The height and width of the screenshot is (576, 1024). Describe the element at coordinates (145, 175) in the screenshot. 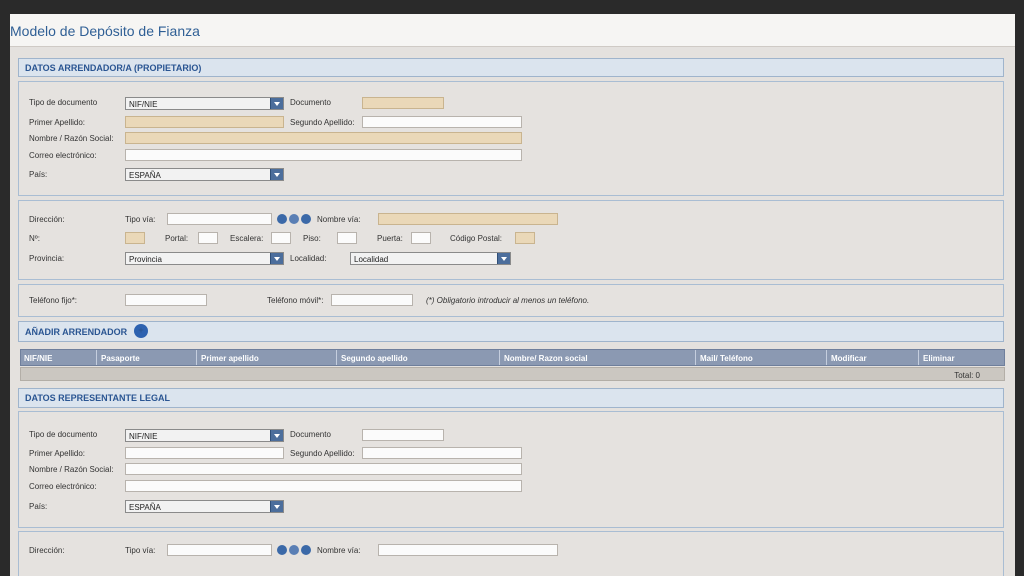

I see `pais-value: ESPAÑA` at that location.